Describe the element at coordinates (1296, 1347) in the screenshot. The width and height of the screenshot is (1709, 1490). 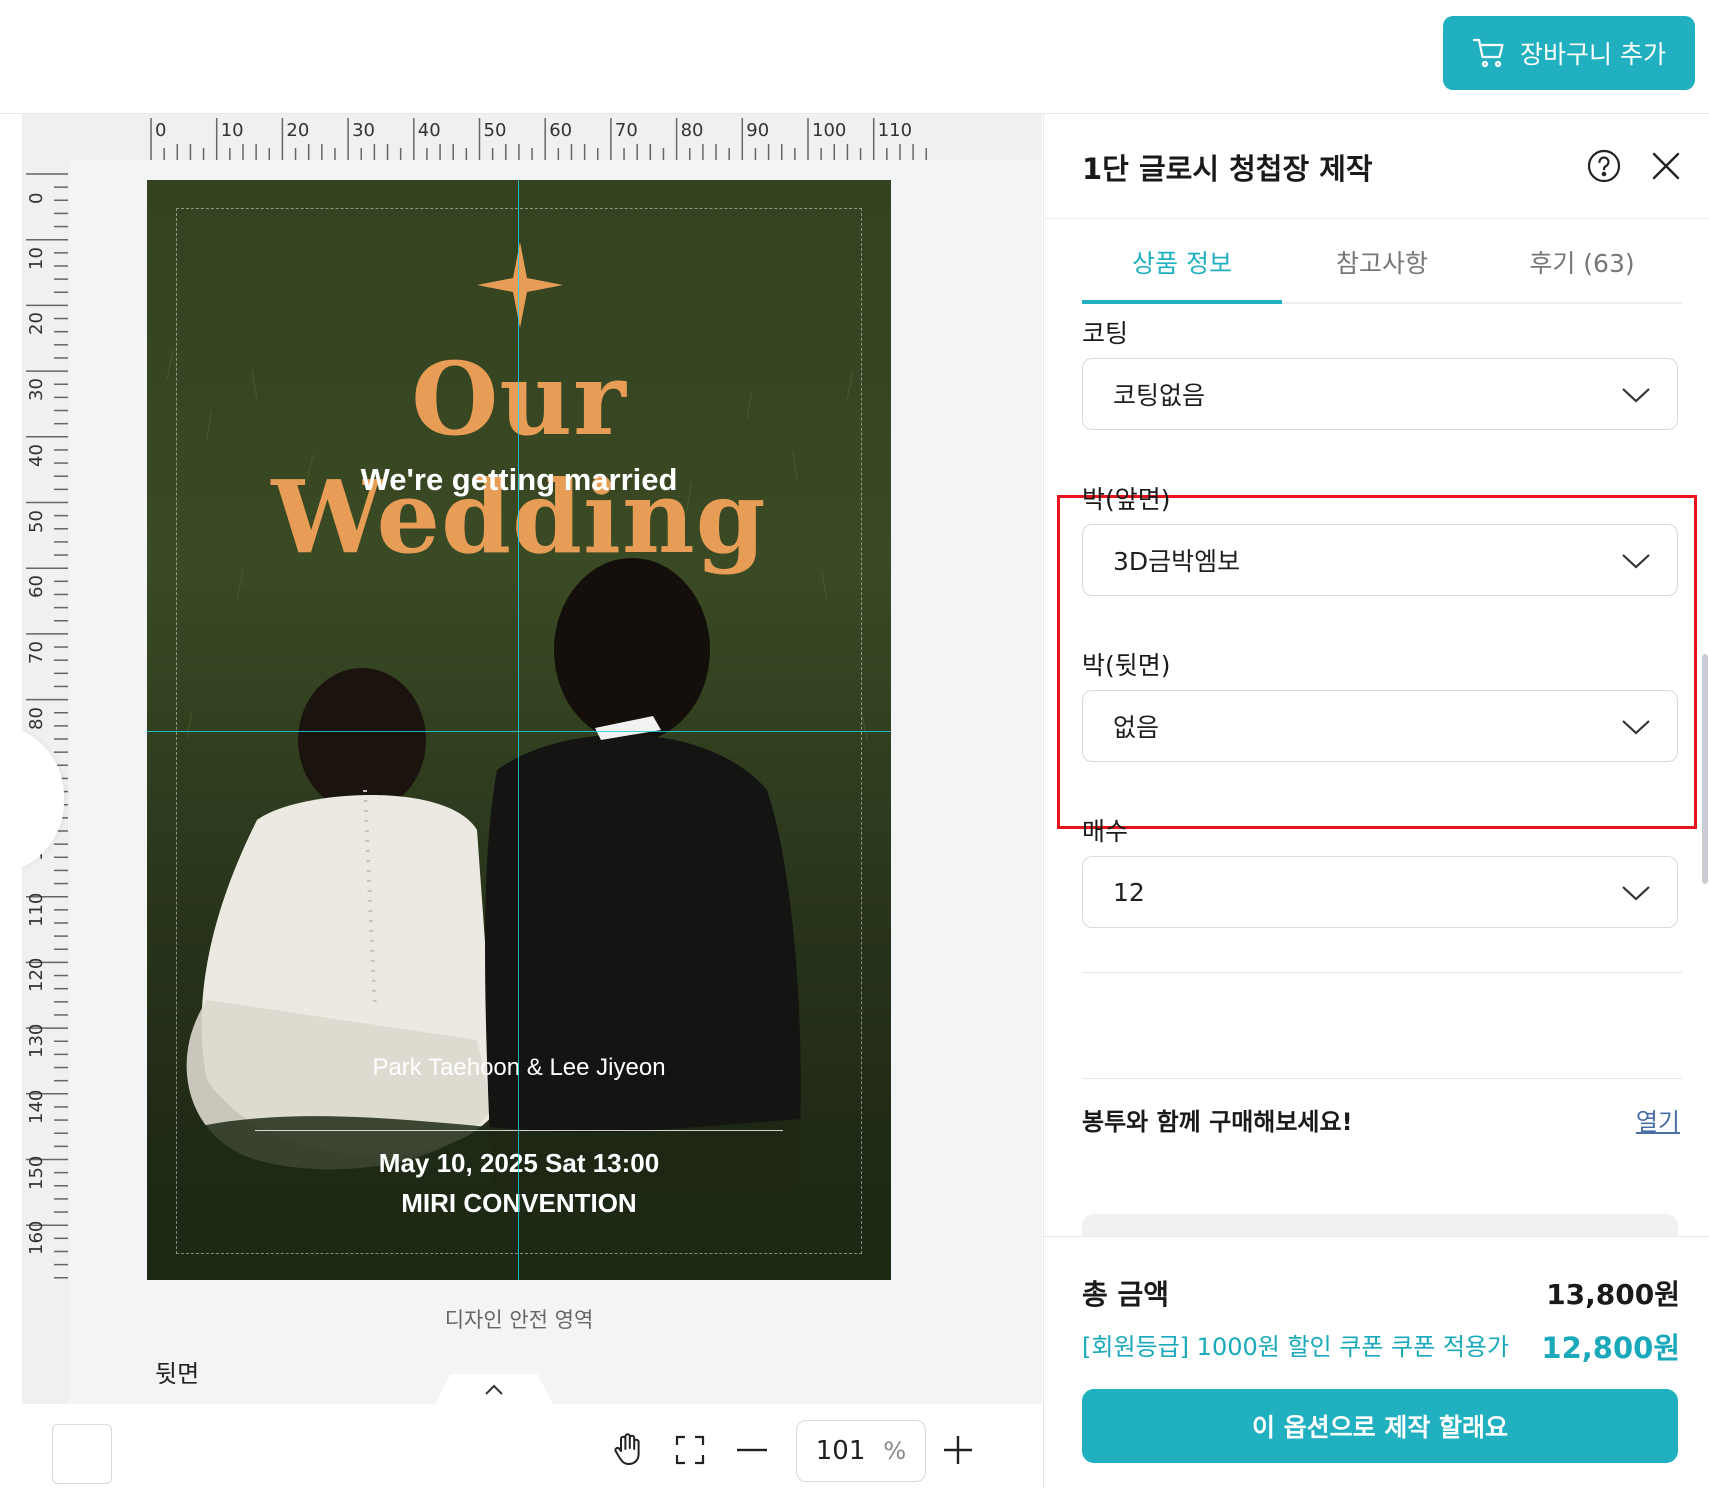
I see `coupon-label: [회원등급] 1000원 할인 쿠폰 쿠폰 적용가` at that location.